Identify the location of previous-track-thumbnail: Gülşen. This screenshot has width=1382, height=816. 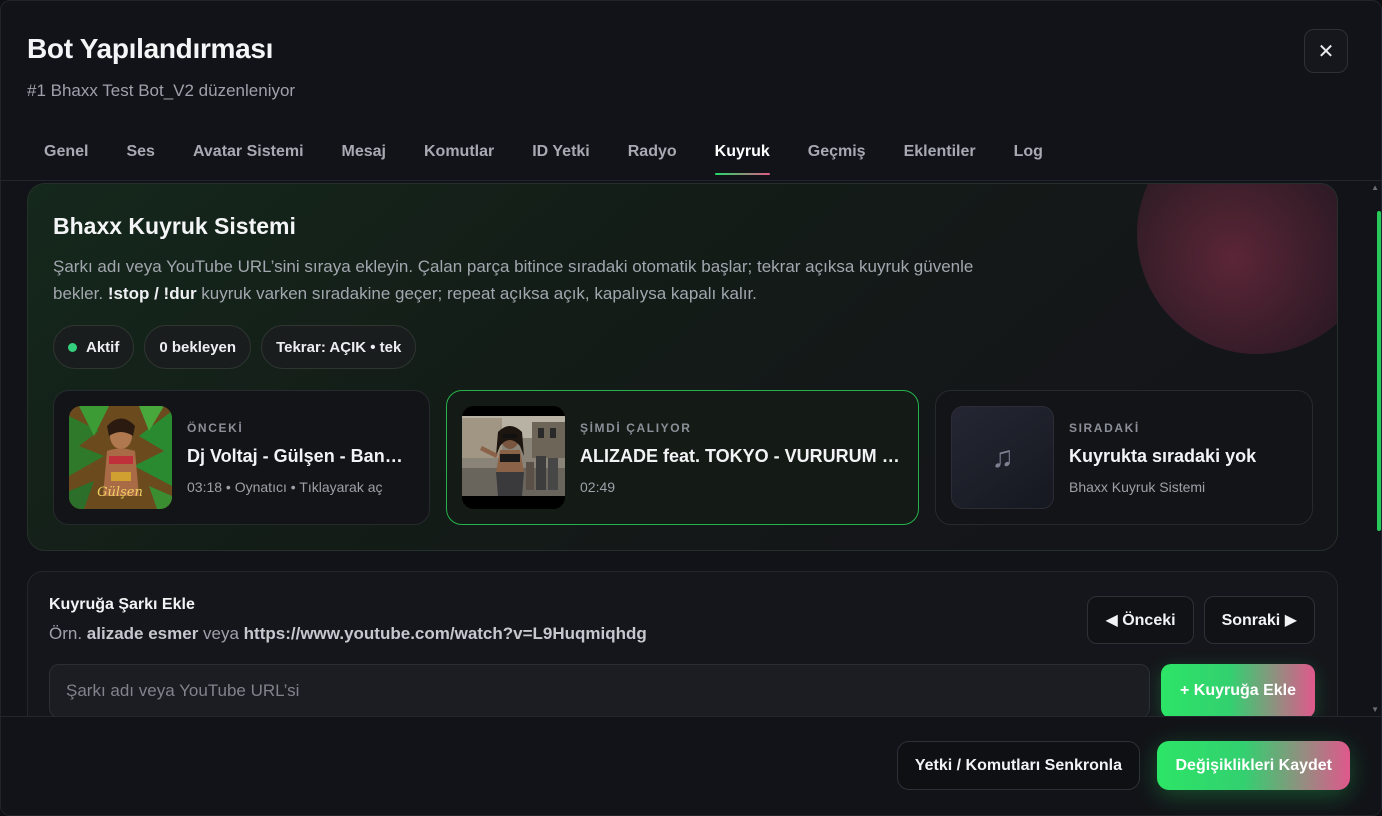
(120, 457).